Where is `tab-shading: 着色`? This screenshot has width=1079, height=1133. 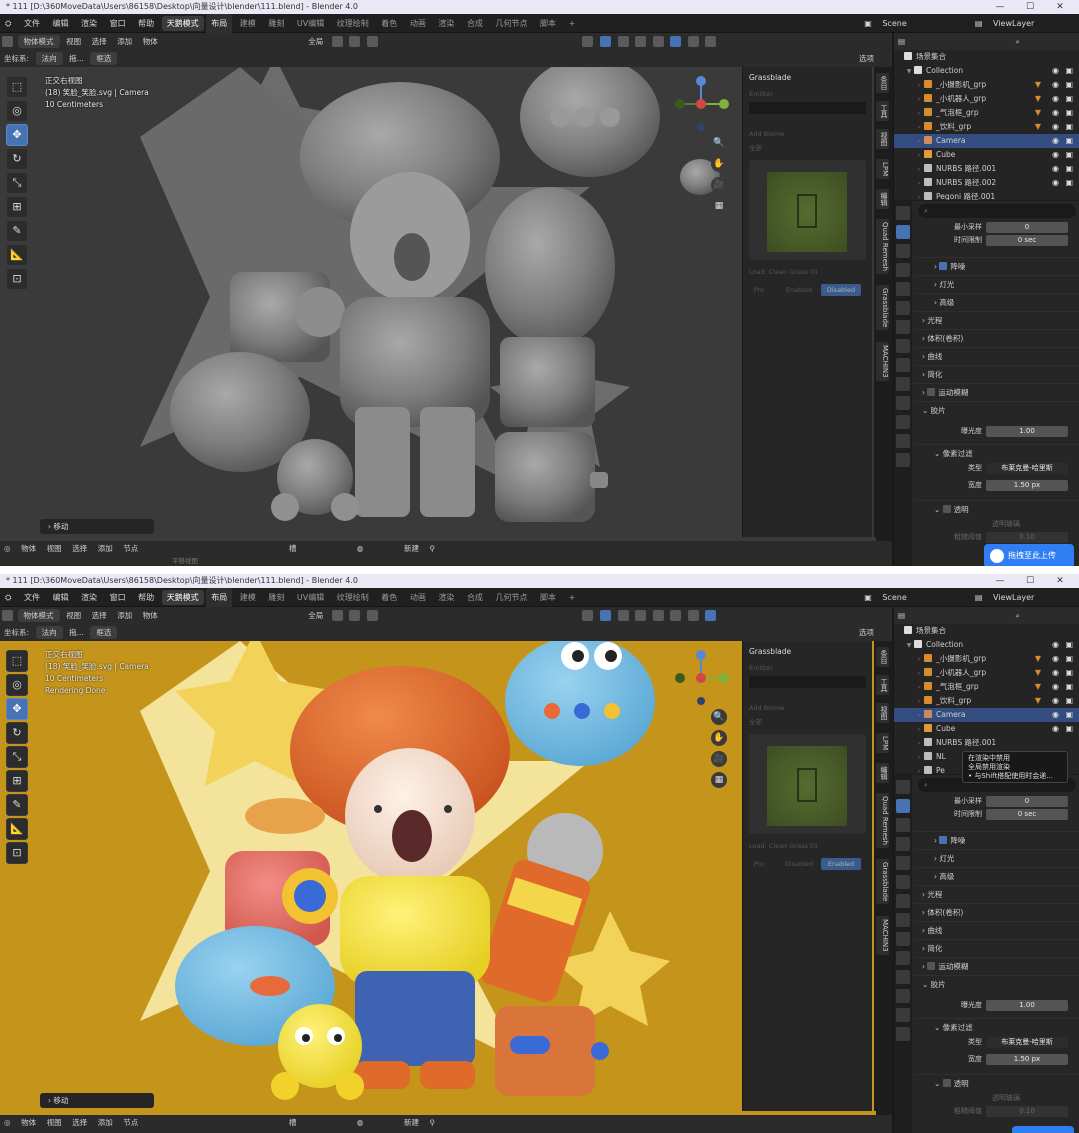
tab-shading: 着色 is located at coordinates (389, 23).